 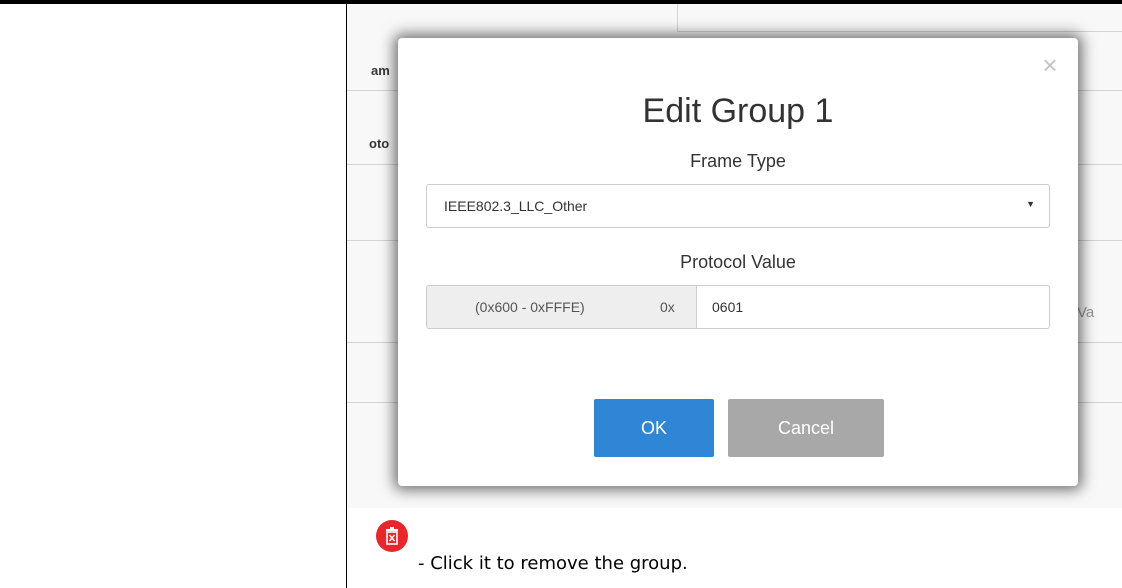 What do you see at coordinates (738, 206) in the screenshot?
I see `frame-type-select: IEEE802.3_LLC_Other ▼` at bounding box center [738, 206].